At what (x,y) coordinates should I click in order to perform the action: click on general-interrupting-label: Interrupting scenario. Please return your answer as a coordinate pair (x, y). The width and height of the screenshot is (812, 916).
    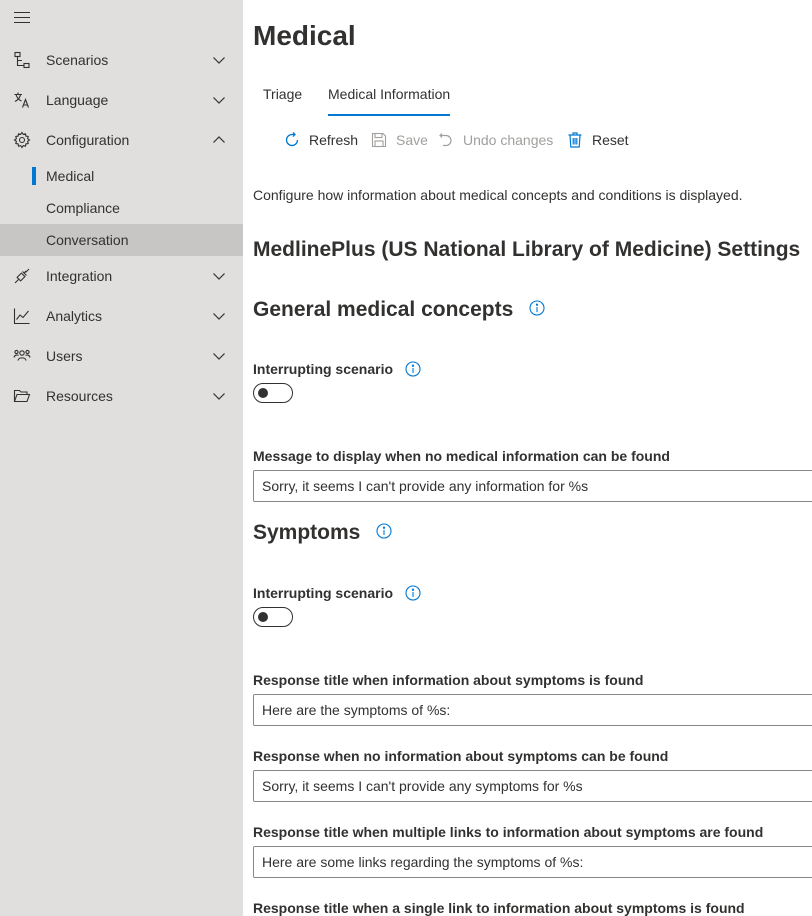
    Looking at the image, I should click on (337, 370).